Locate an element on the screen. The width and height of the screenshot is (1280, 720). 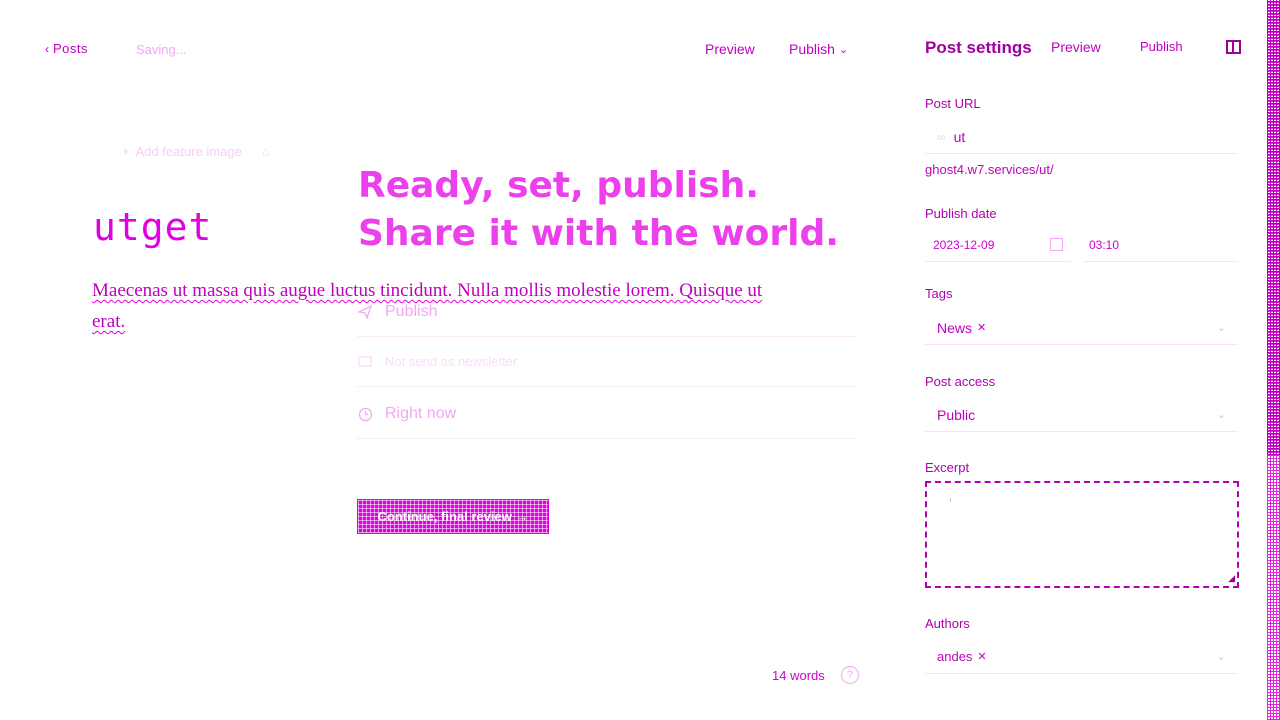
tag-chip: News ✕ is located at coordinates (961, 328).